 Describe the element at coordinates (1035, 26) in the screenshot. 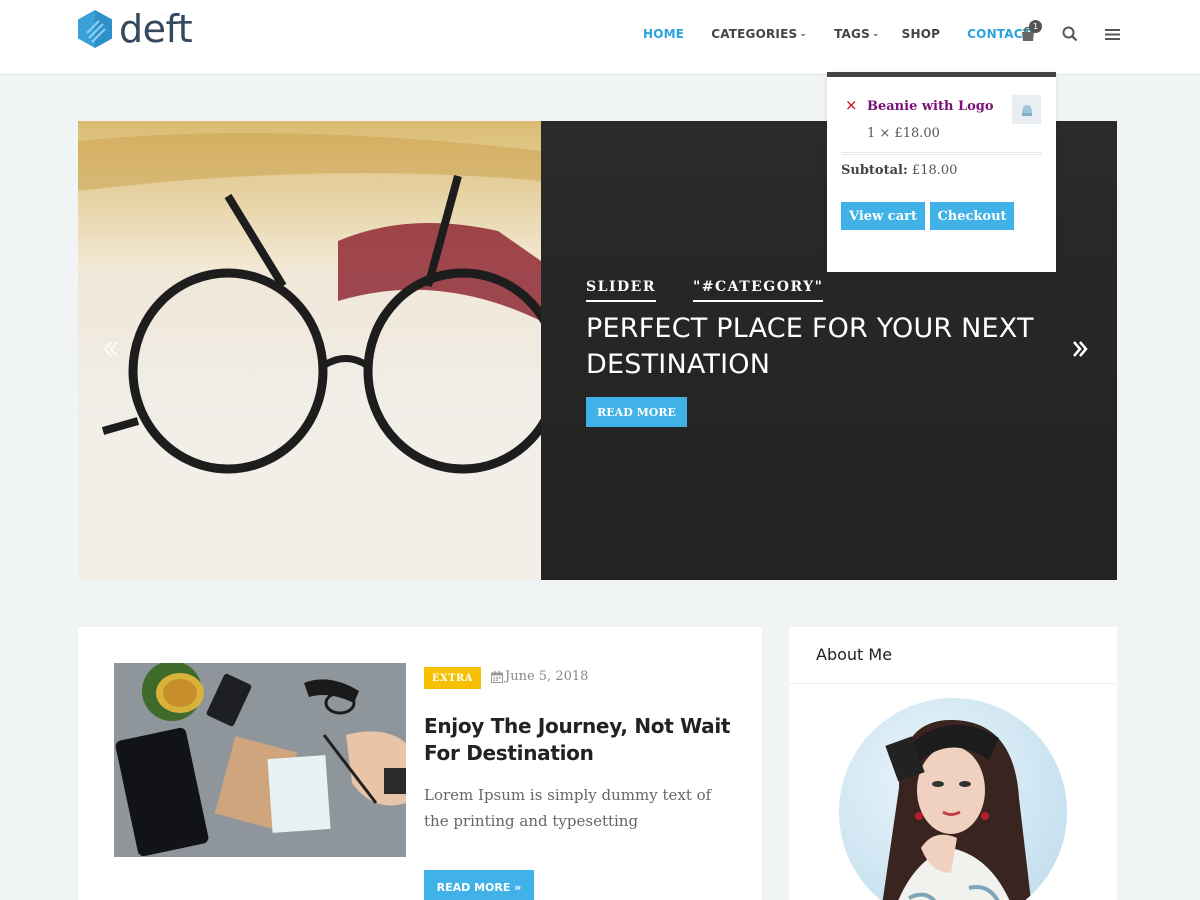

I see `cart-count-badge: 1` at that location.